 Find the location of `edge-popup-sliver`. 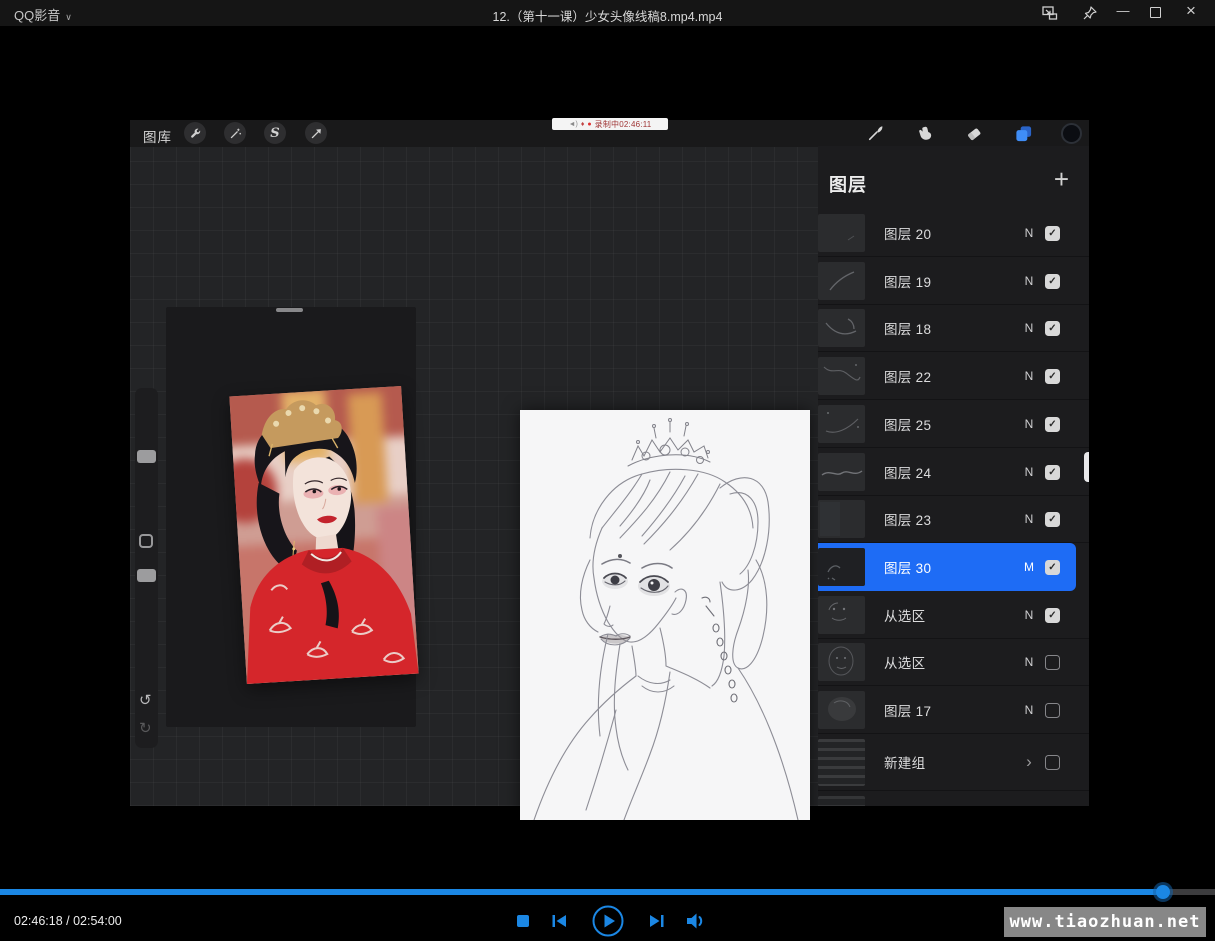

edge-popup-sliver is located at coordinates (1086, 467).